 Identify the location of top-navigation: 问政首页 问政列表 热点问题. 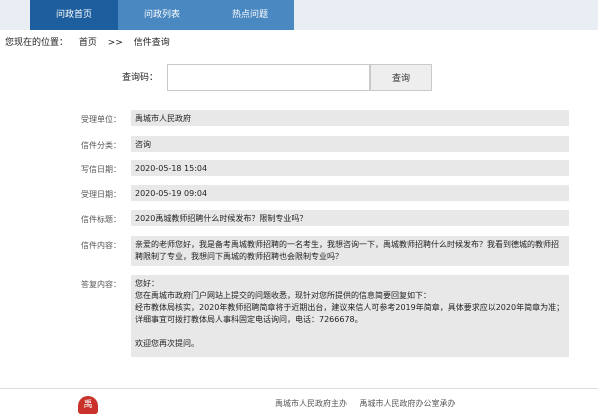
(299, 15).